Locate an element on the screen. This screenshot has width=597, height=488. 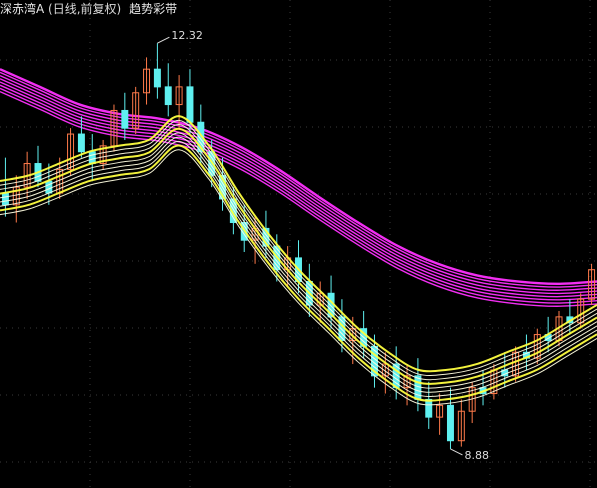
period-label: (日线,前复权) is located at coordinates (85, 9).